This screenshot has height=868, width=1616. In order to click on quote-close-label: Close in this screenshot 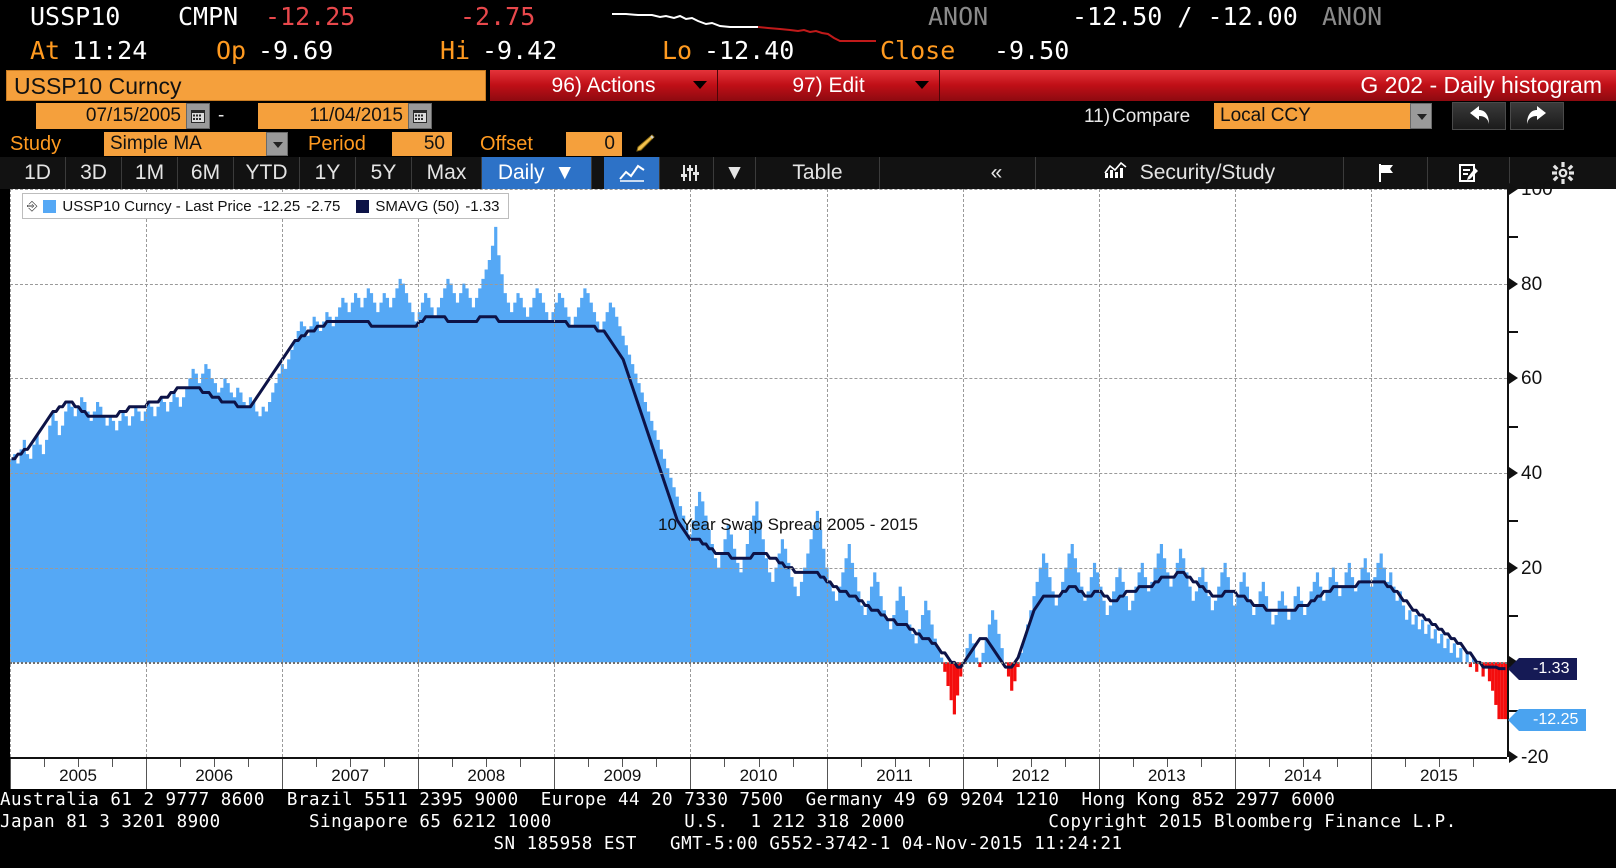, I will do `click(918, 50)`.